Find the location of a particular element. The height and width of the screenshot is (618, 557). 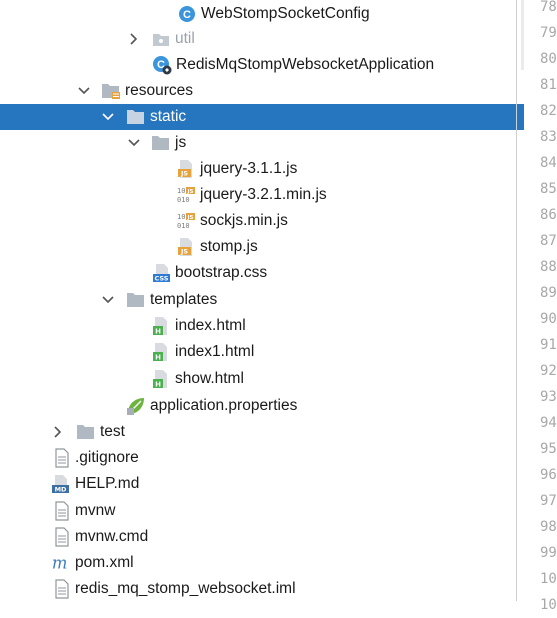

line-number-0: 78 is located at coordinates (548, 7).